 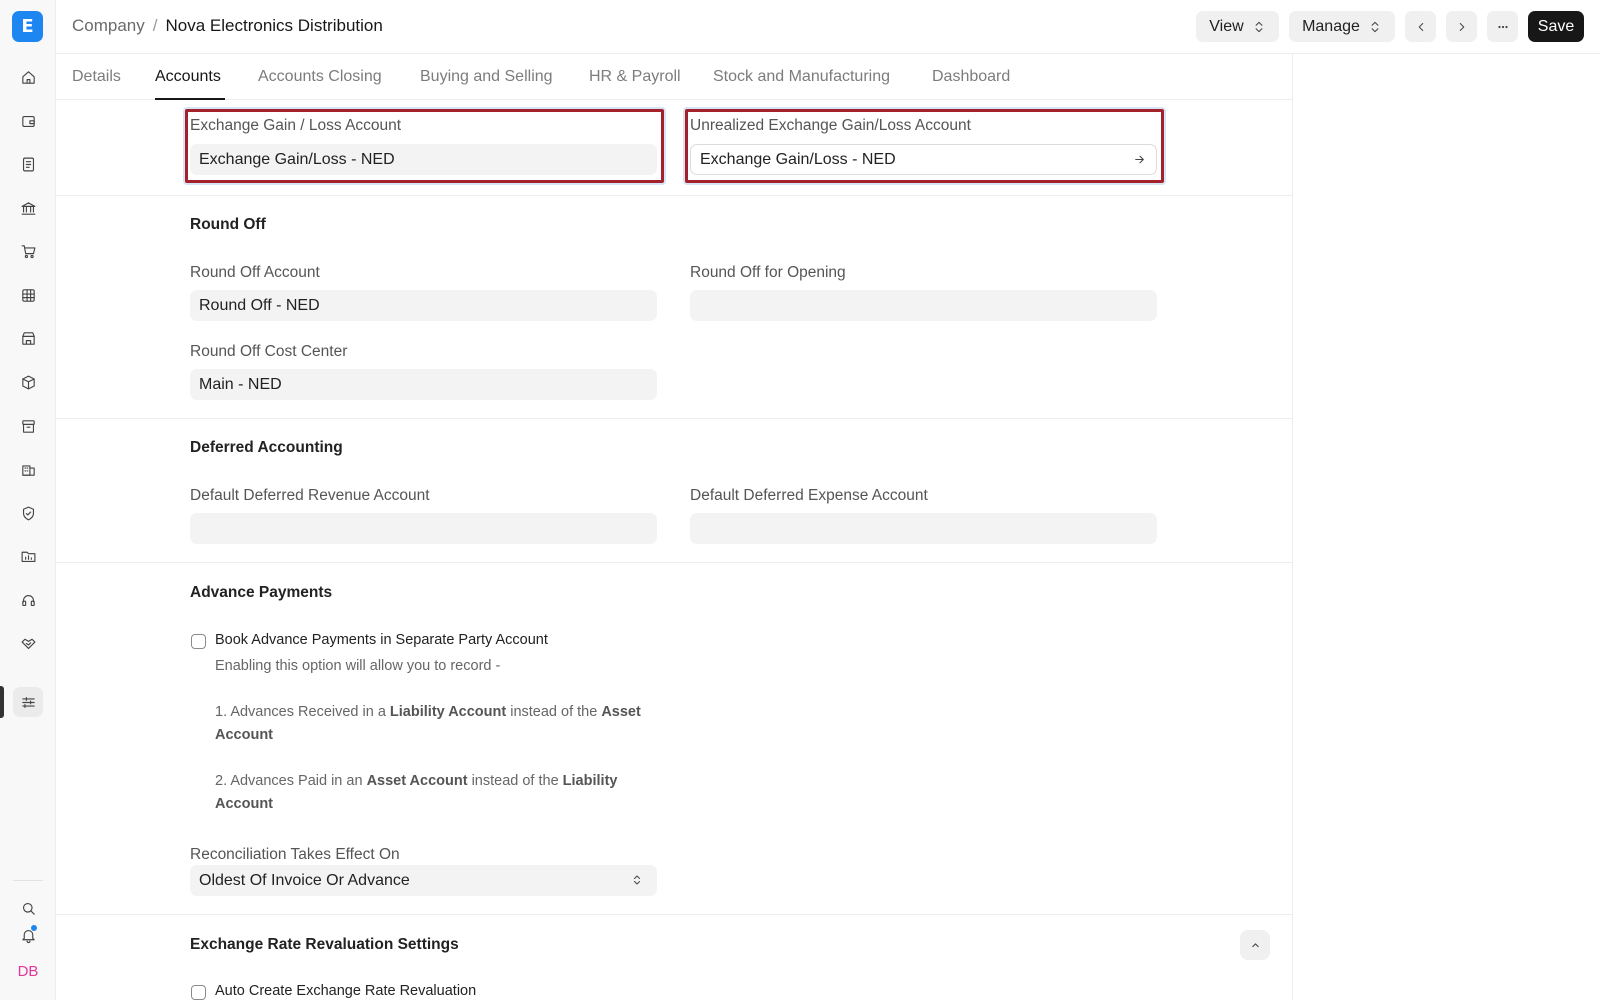 What do you see at coordinates (28, 164) in the screenshot?
I see `document-icon` at bounding box center [28, 164].